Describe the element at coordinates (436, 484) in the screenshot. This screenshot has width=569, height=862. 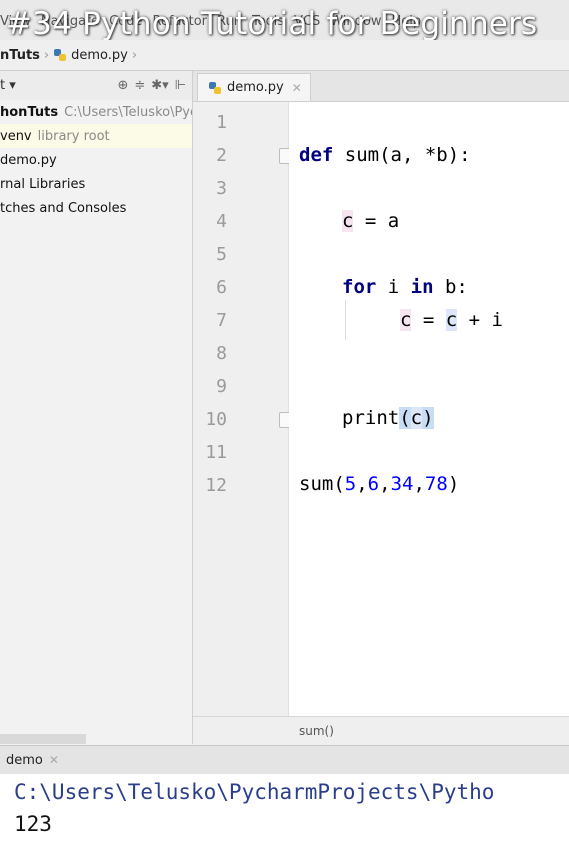
I see `number-literal: 78` at that location.